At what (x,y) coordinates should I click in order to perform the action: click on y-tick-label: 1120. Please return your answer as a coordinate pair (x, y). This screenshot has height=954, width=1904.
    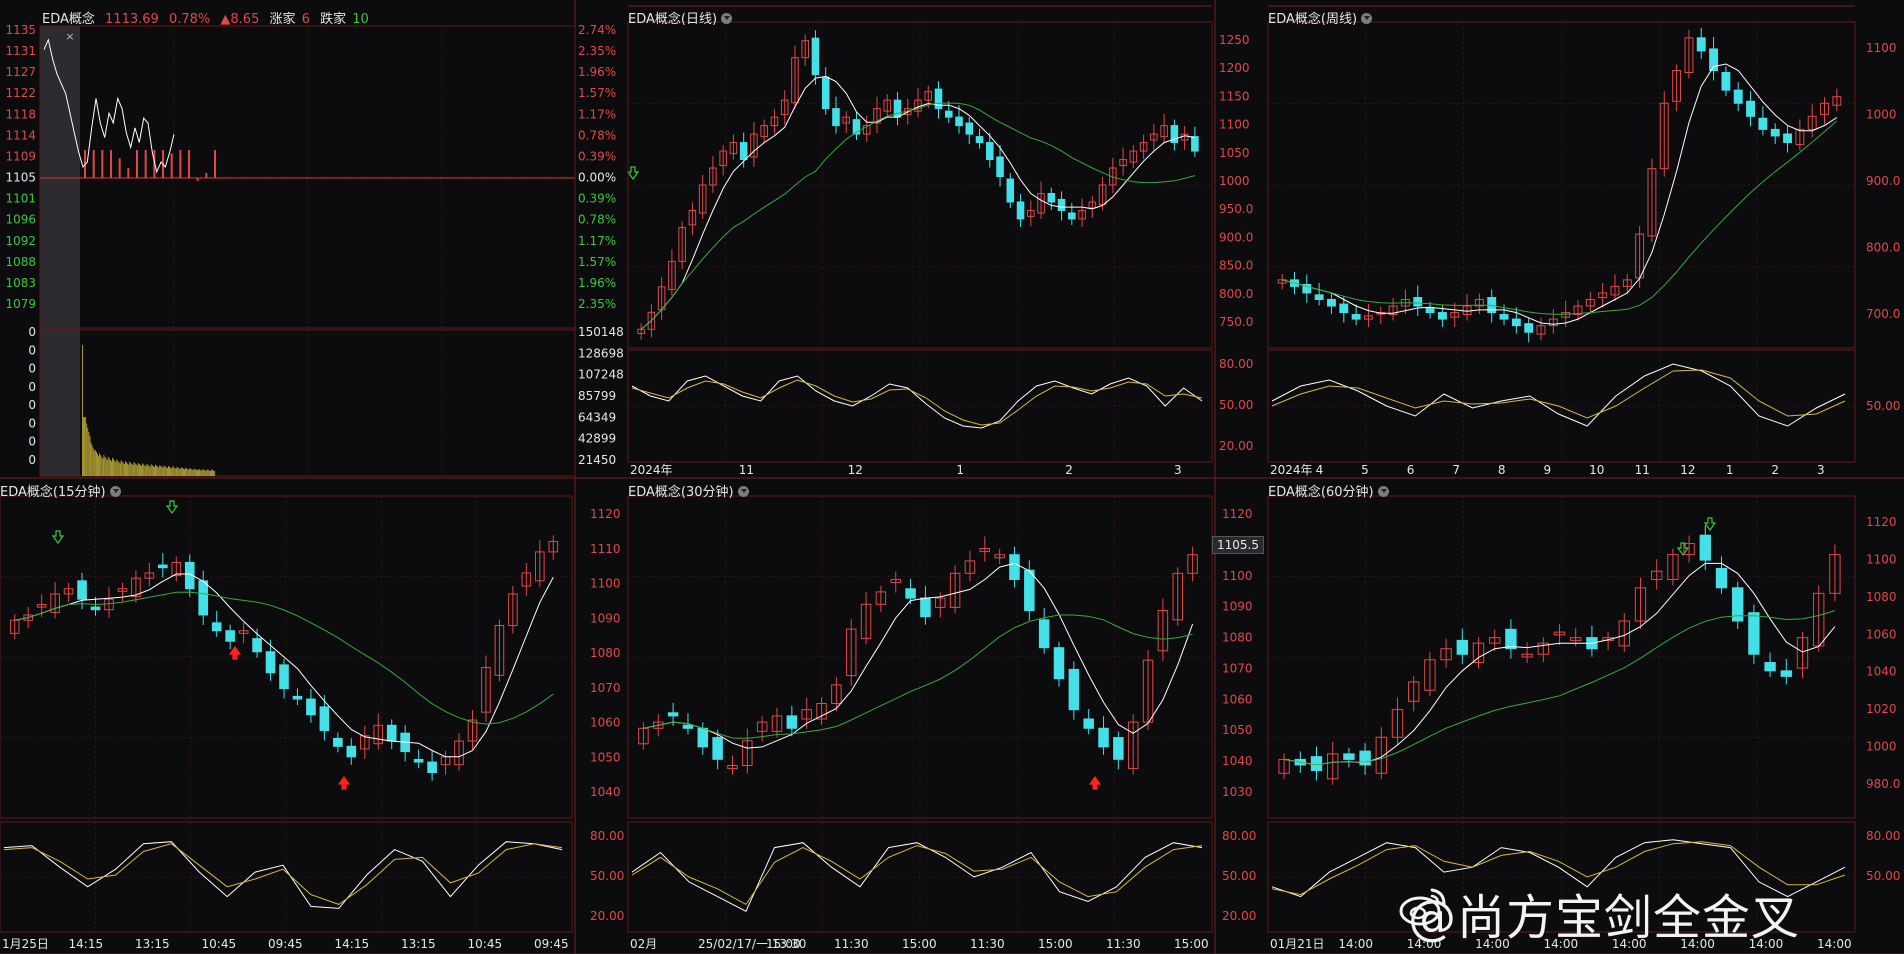
    Looking at the image, I should click on (1237, 514).